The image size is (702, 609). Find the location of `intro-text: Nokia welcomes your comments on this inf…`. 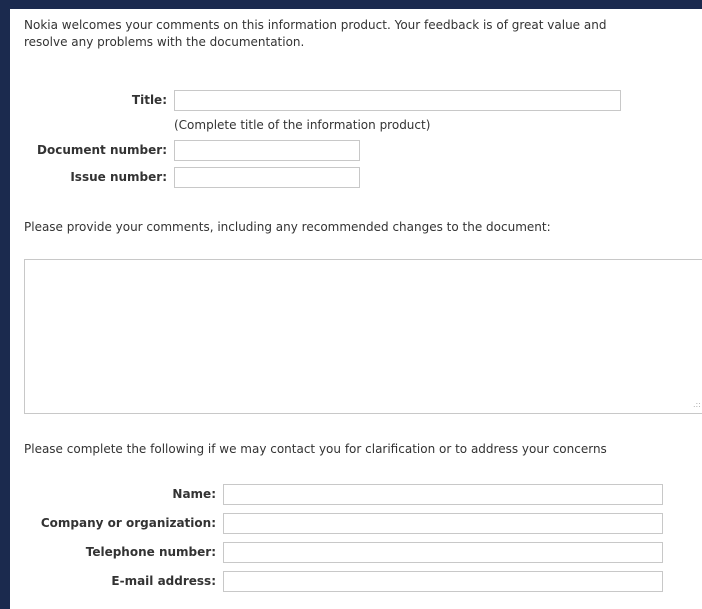

intro-text: Nokia welcomes your comments on this inf… is located at coordinates (363, 34).